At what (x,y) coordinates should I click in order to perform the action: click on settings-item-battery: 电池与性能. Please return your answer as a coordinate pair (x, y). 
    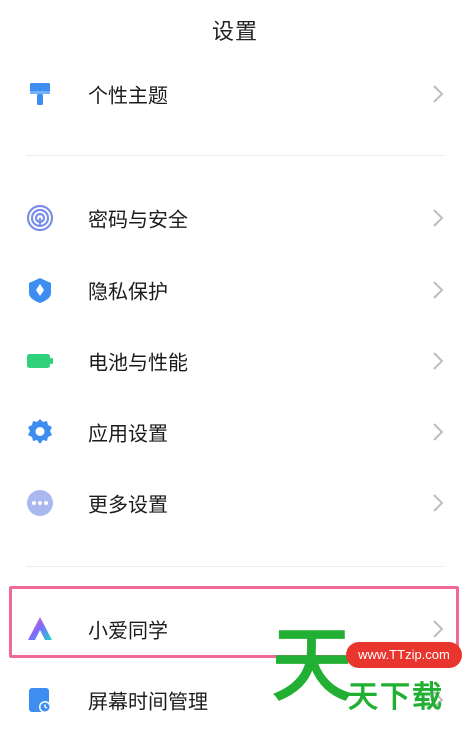
    Looking at the image, I should click on (235, 361).